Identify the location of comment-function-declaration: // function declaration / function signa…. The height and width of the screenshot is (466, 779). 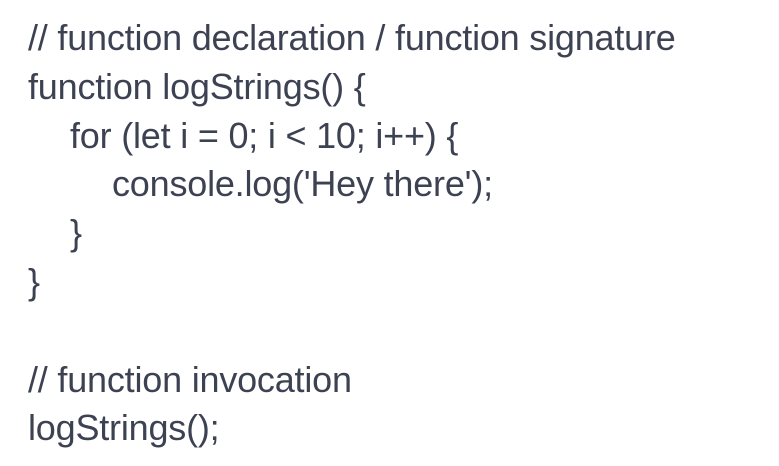
(352, 37).